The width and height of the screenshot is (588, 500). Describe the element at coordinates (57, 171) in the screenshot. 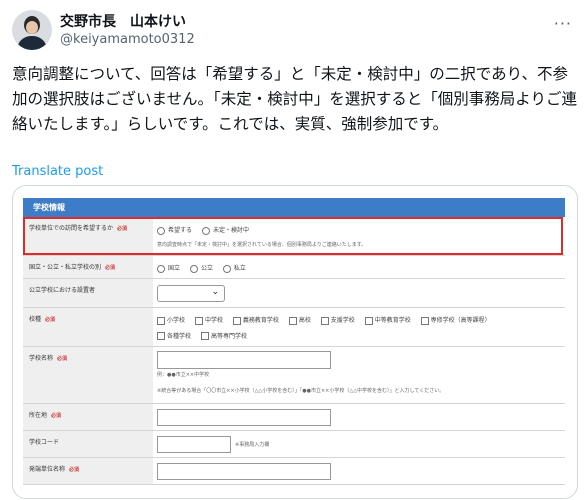

I see `translate-post-link: Translate post` at that location.